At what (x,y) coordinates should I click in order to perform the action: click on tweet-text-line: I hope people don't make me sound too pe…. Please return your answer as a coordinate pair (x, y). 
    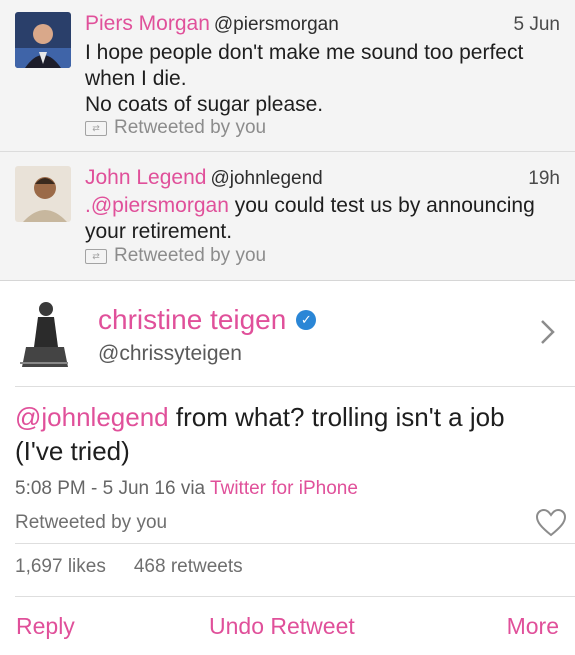
    Looking at the image, I should click on (304, 52).